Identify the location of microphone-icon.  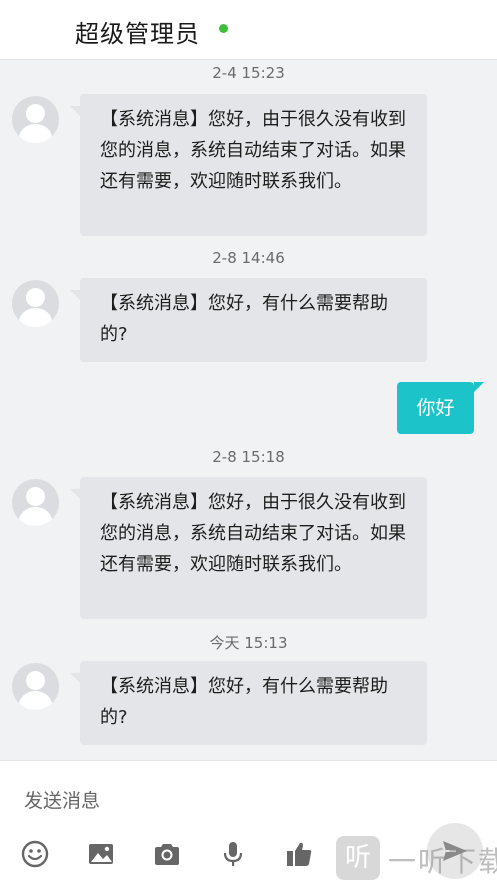
(233, 854).